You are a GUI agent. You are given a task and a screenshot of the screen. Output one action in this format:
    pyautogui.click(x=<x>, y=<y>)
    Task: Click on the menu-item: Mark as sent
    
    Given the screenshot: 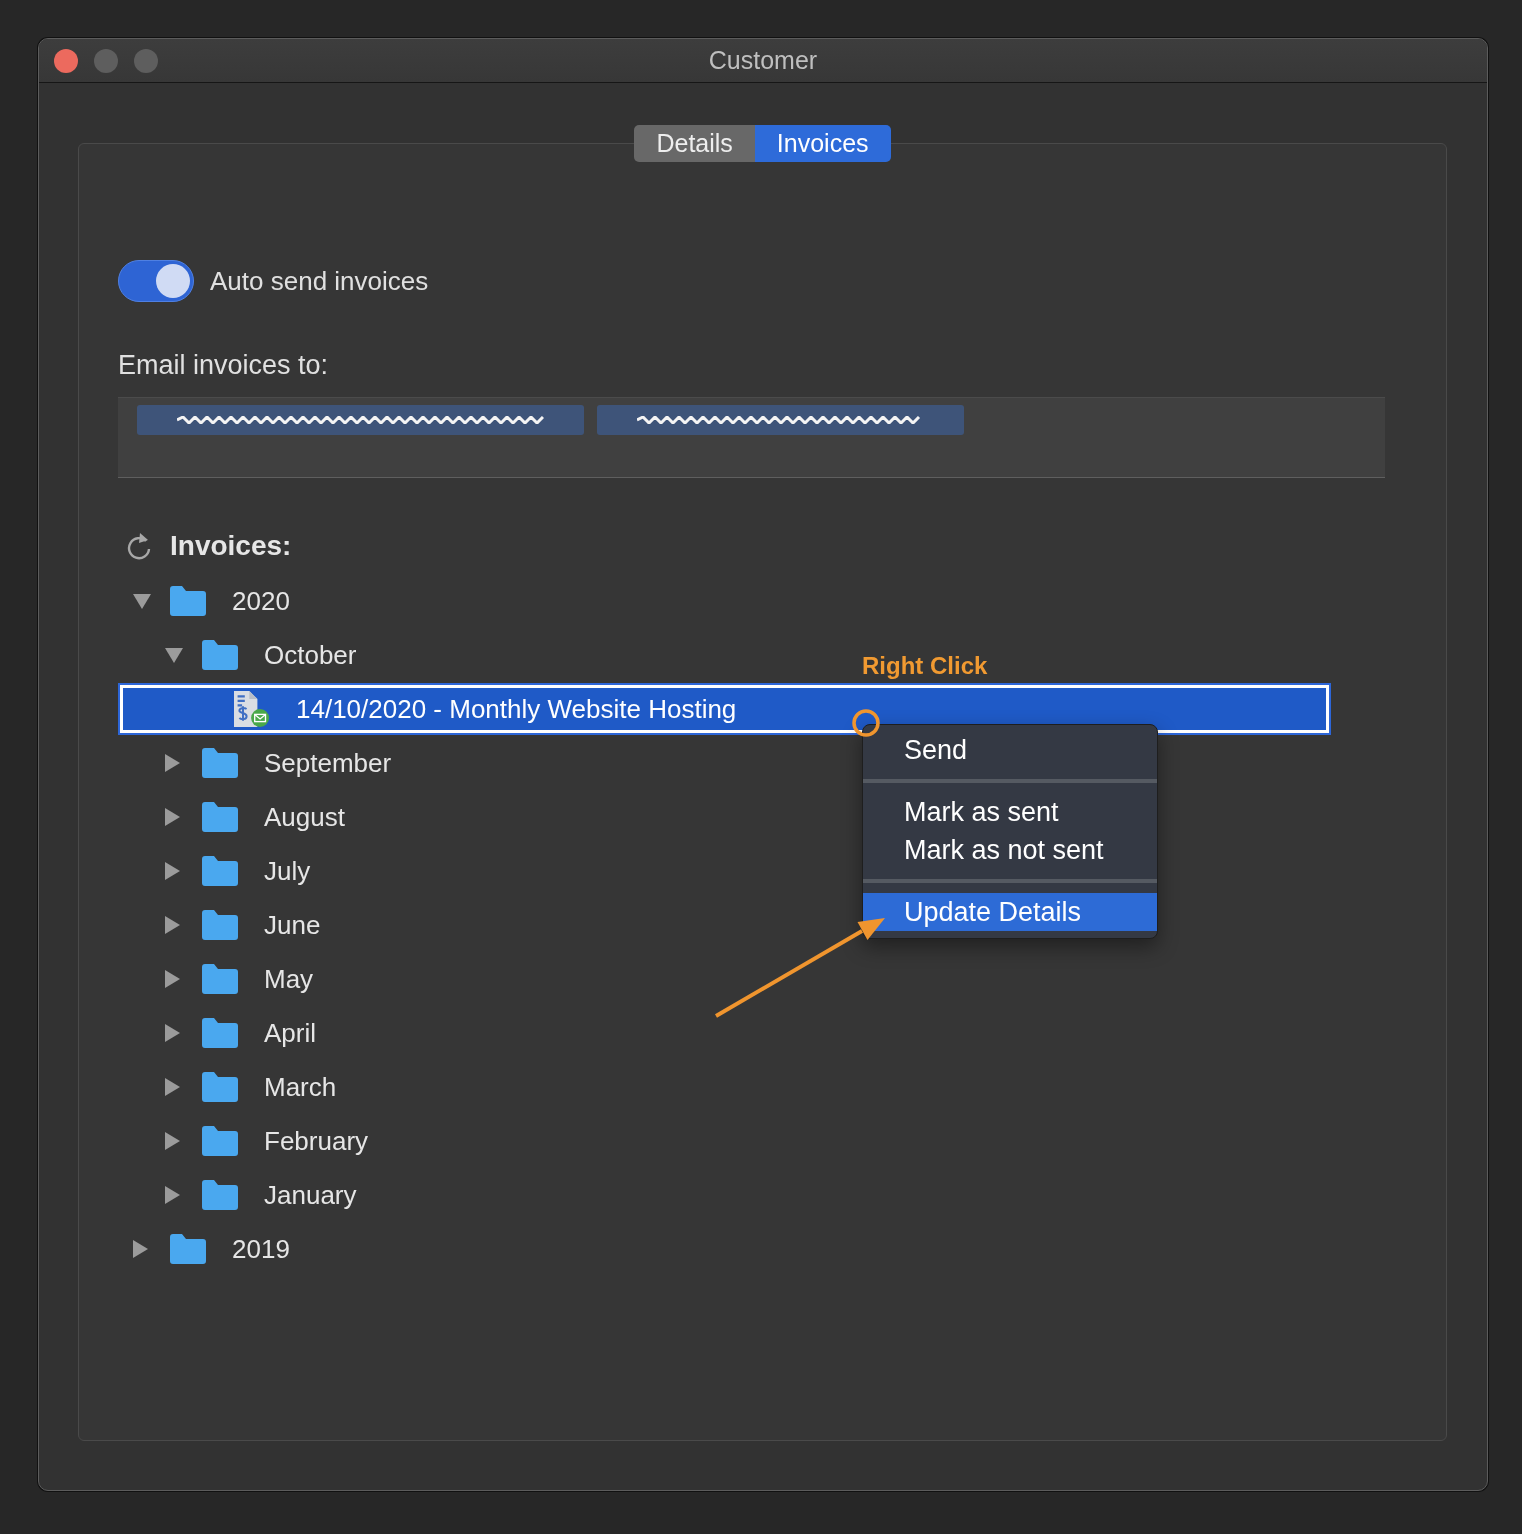 What is the action you would take?
    pyautogui.click(x=1010, y=812)
    